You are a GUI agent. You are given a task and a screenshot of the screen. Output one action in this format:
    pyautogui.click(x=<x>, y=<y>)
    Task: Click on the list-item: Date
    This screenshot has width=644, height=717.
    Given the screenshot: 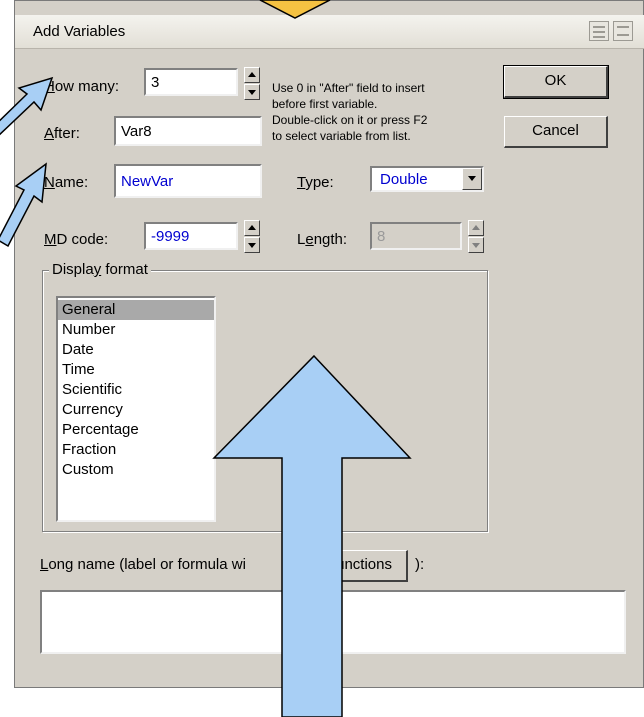 What is the action you would take?
    pyautogui.click(x=136, y=350)
    